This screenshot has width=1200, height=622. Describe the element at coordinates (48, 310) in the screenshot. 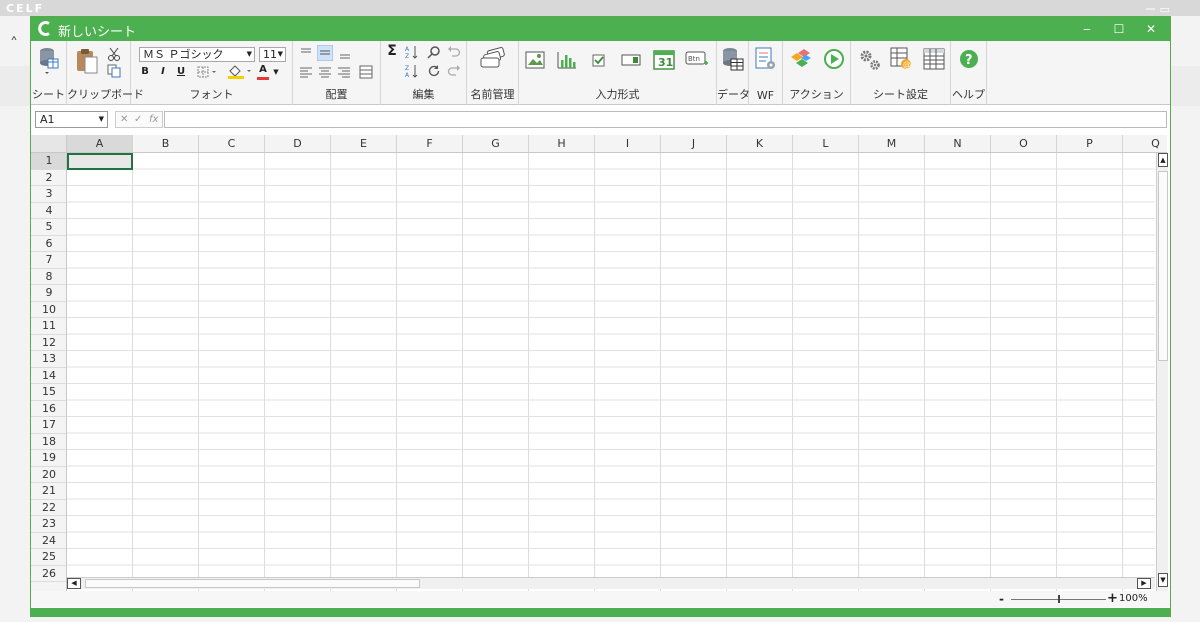

I see `row-header: 10` at that location.